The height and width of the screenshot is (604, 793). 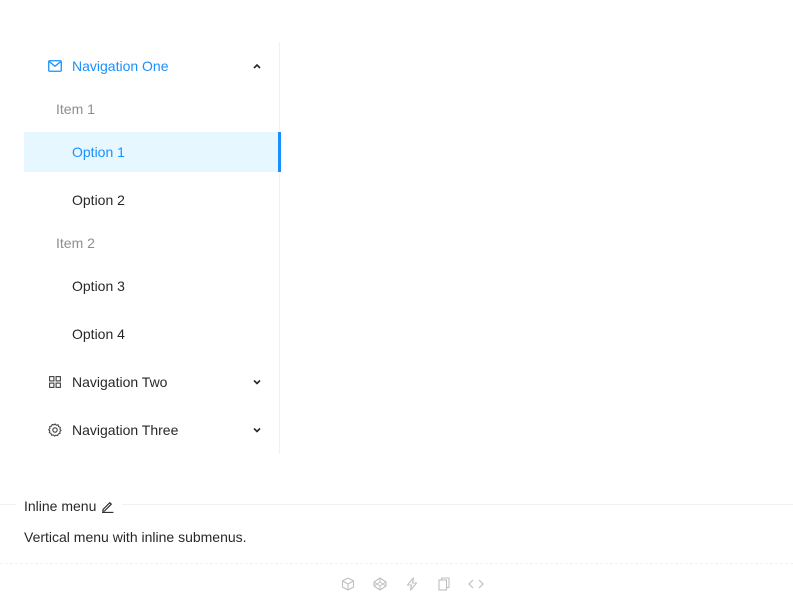 What do you see at coordinates (120, 66) in the screenshot?
I see `submenu-label: Navigation One` at bounding box center [120, 66].